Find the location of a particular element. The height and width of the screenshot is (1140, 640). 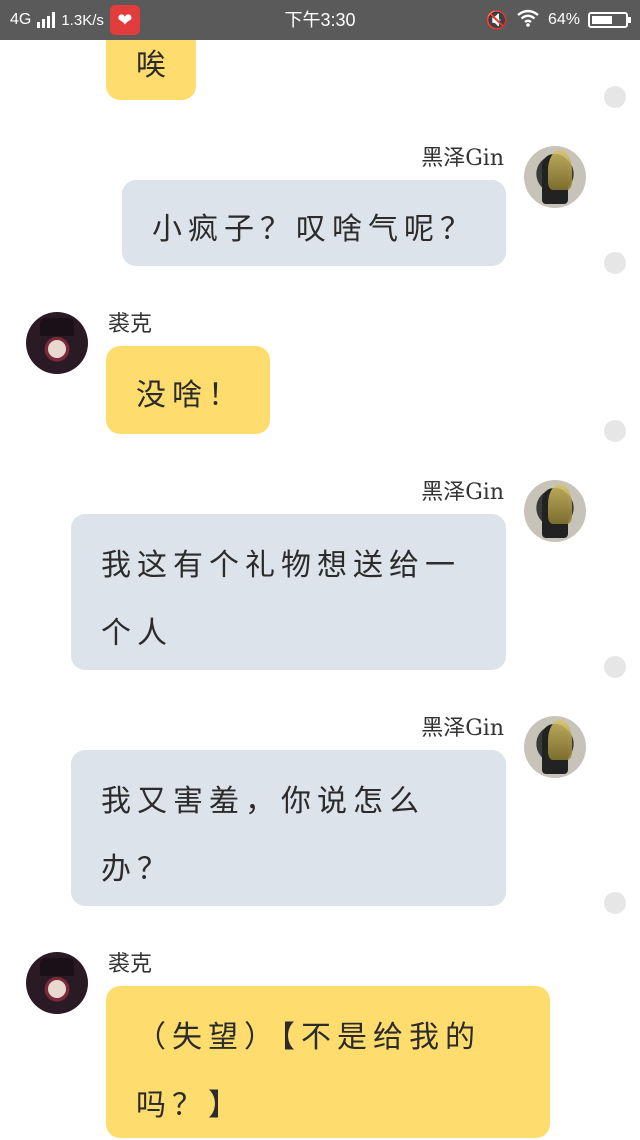

message-text: 小疯子？叹啥气呢？ is located at coordinates (314, 229).